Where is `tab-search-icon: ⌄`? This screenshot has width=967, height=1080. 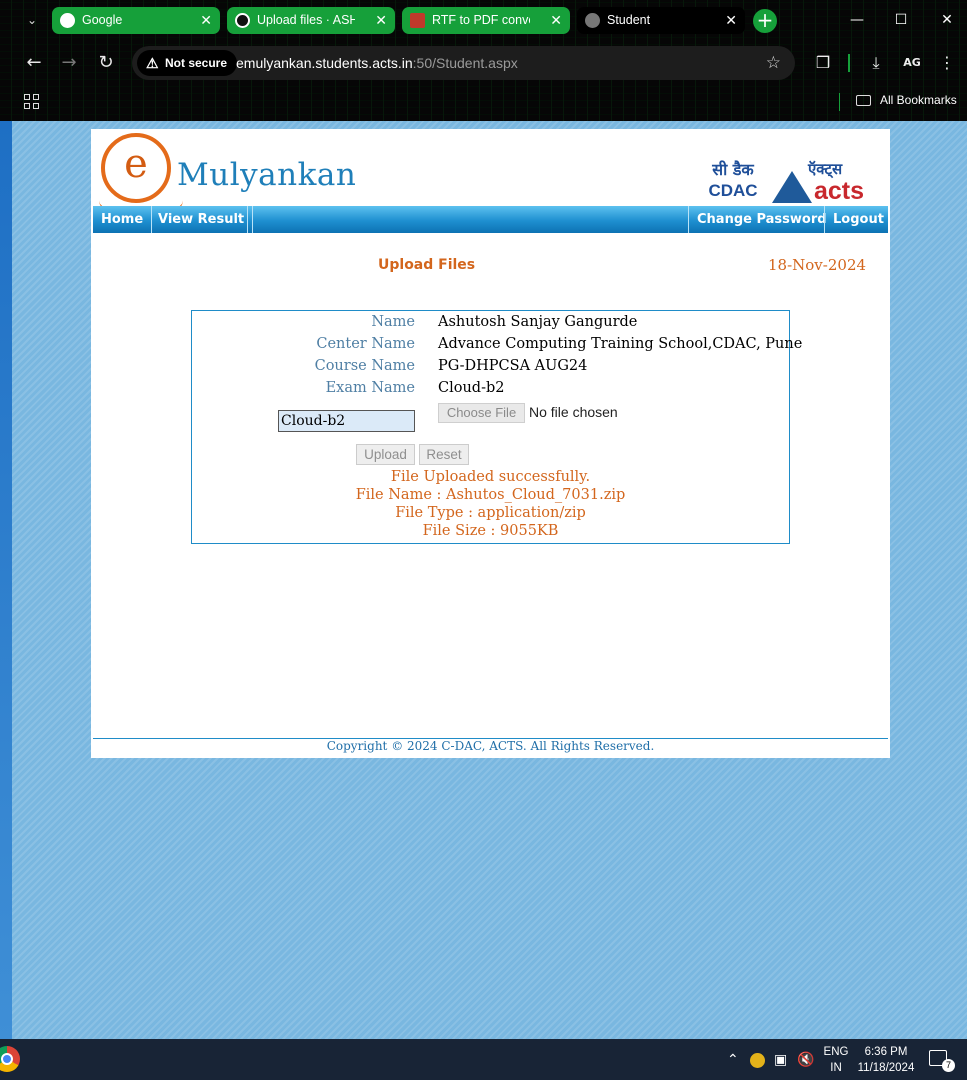 tab-search-icon: ⌄ is located at coordinates (32, 20).